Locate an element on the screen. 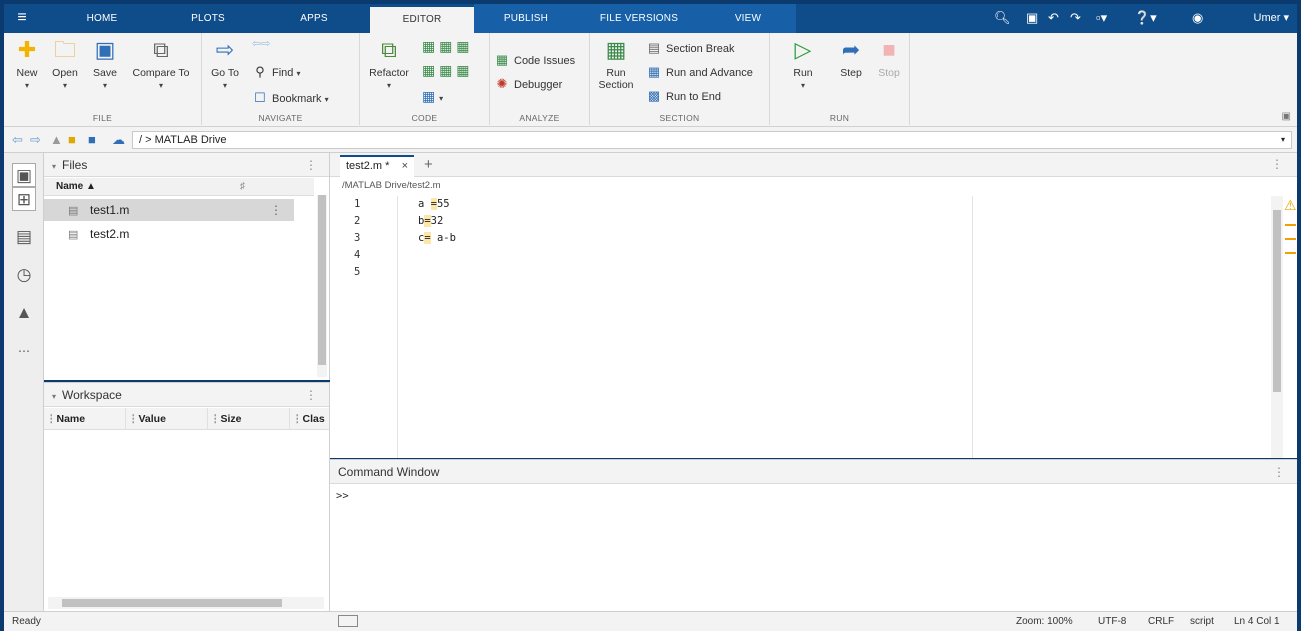 The height and width of the screenshot is (631, 1301). workspace-panel-icon: ⊞ is located at coordinates (24, 199).